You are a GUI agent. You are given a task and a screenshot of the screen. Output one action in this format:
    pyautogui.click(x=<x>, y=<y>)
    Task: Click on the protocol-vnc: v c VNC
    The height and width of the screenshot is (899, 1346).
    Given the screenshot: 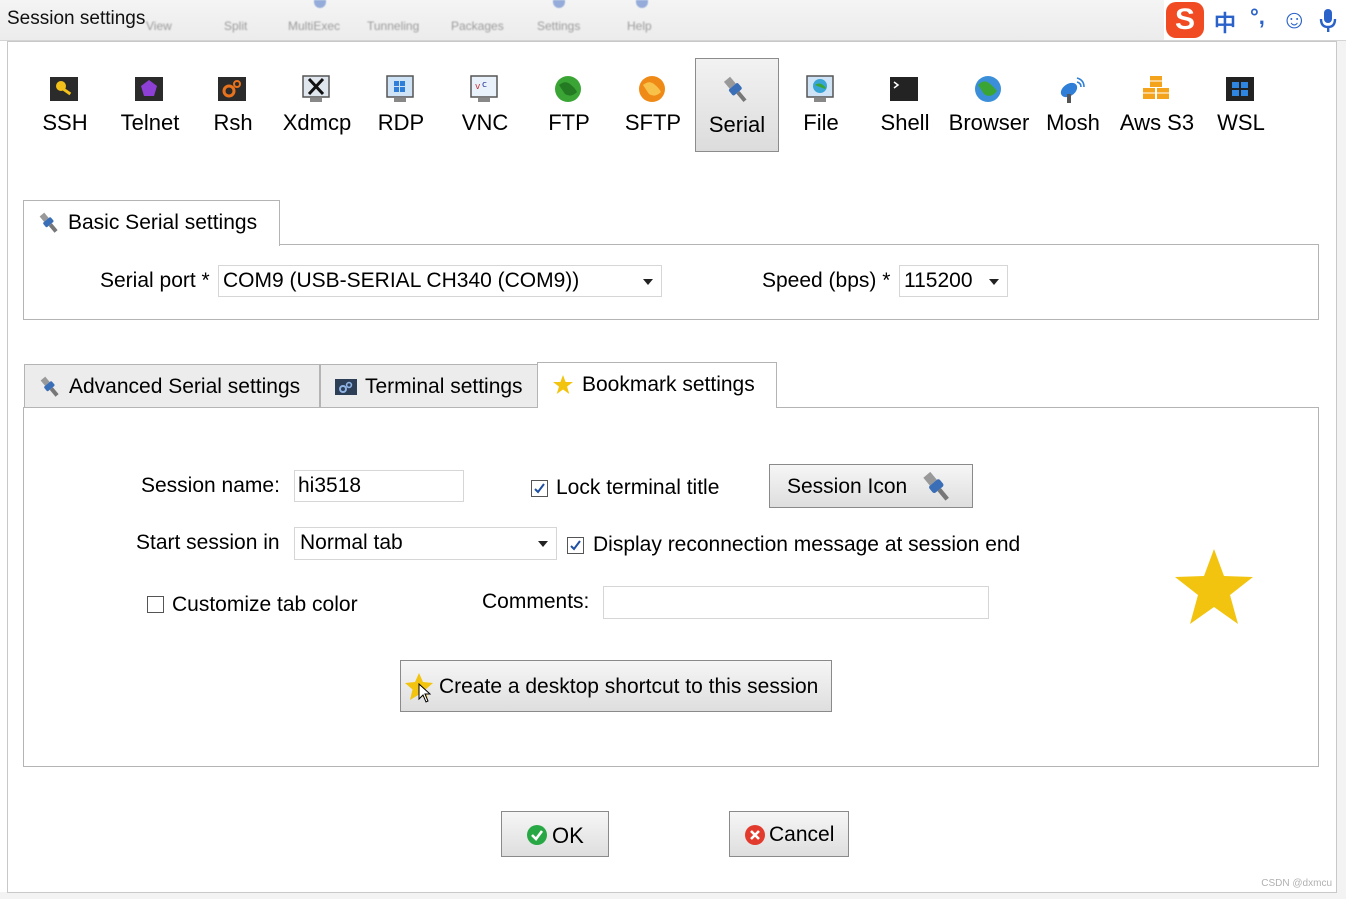 What is the action you would take?
    pyautogui.click(x=485, y=104)
    